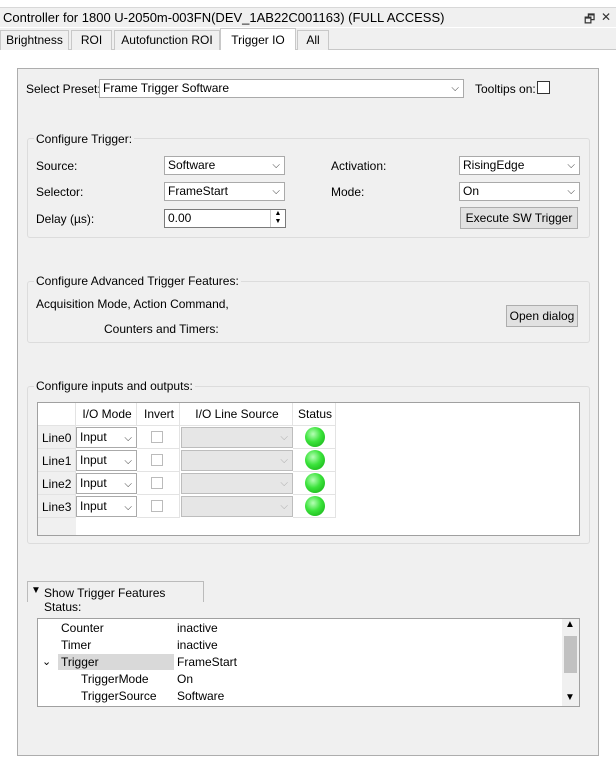 This screenshot has height=774, width=616. Describe the element at coordinates (505, 89) in the screenshot. I see `tooltips-label: Tooltips on:` at that location.